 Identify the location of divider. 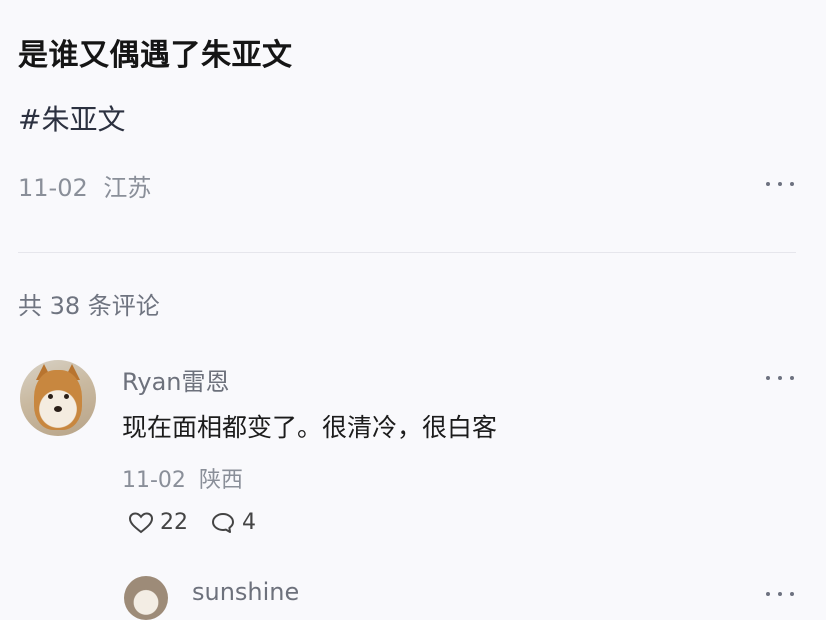
(407, 252).